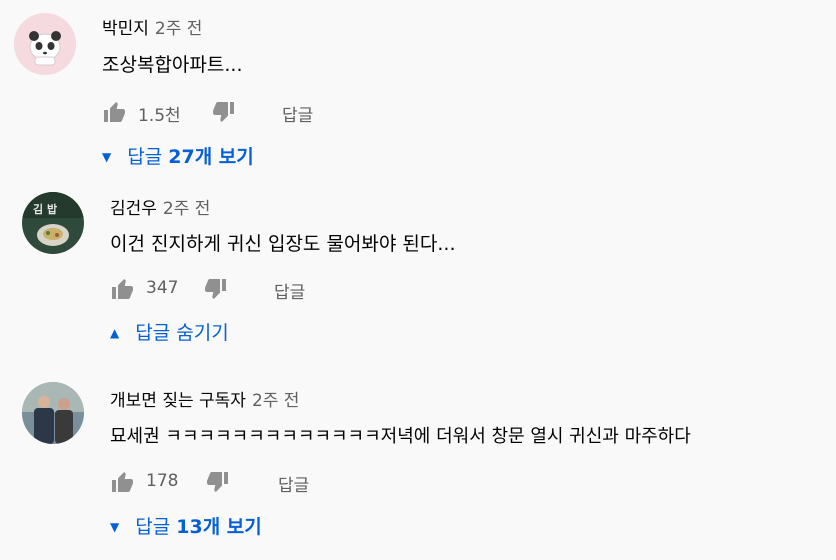  I want to click on avatar: 김 밥, so click(53, 223).